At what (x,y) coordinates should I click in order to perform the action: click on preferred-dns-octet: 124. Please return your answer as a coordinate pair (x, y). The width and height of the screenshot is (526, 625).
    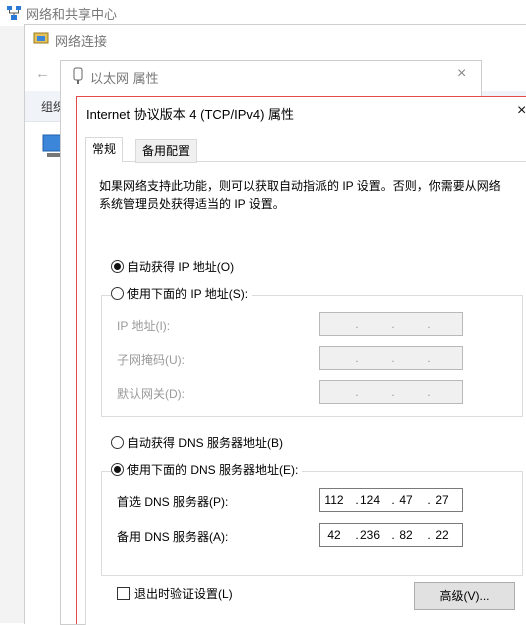
    Looking at the image, I should click on (370, 500).